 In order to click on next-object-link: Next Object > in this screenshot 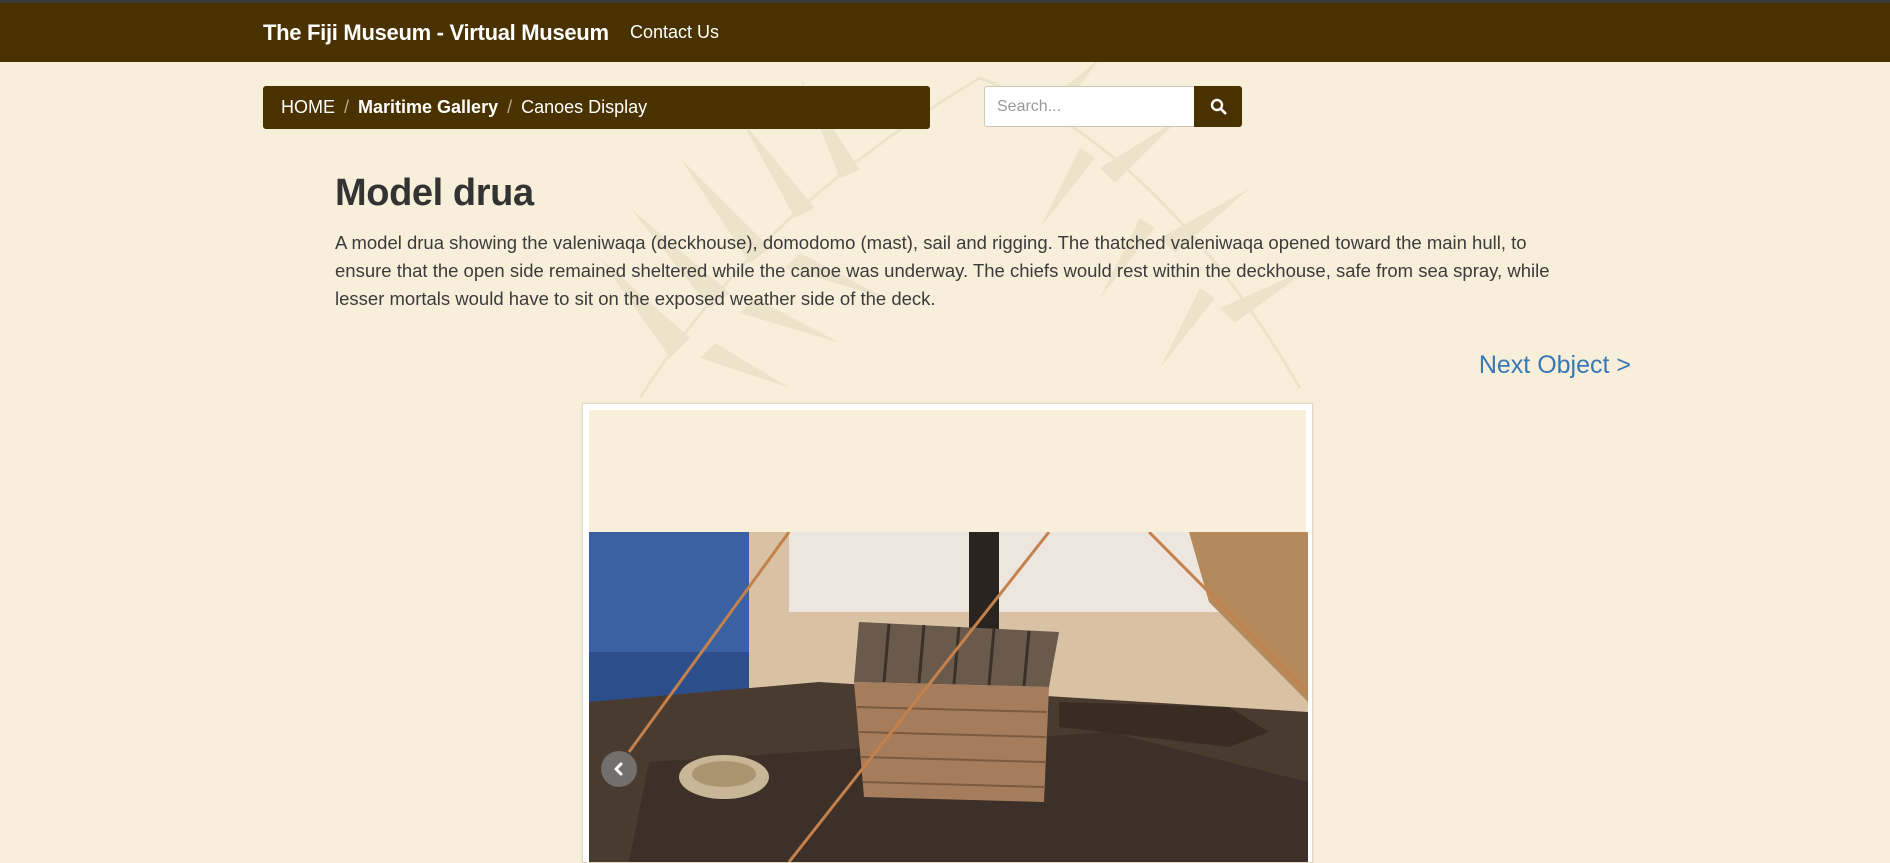, I will do `click(1555, 365)`.